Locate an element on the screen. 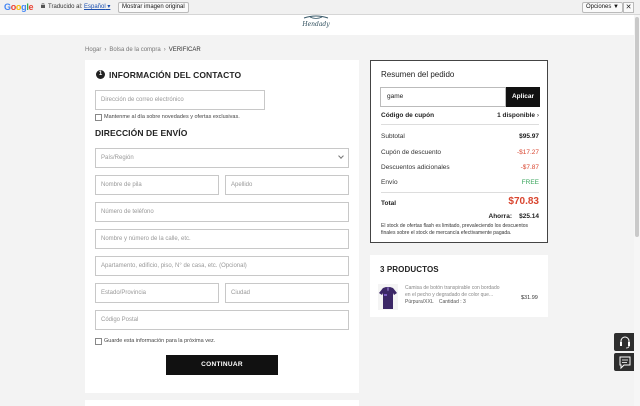  shipping-title: DIRECCIÓN DE ENVÍO is located at coordinates (141, 133).